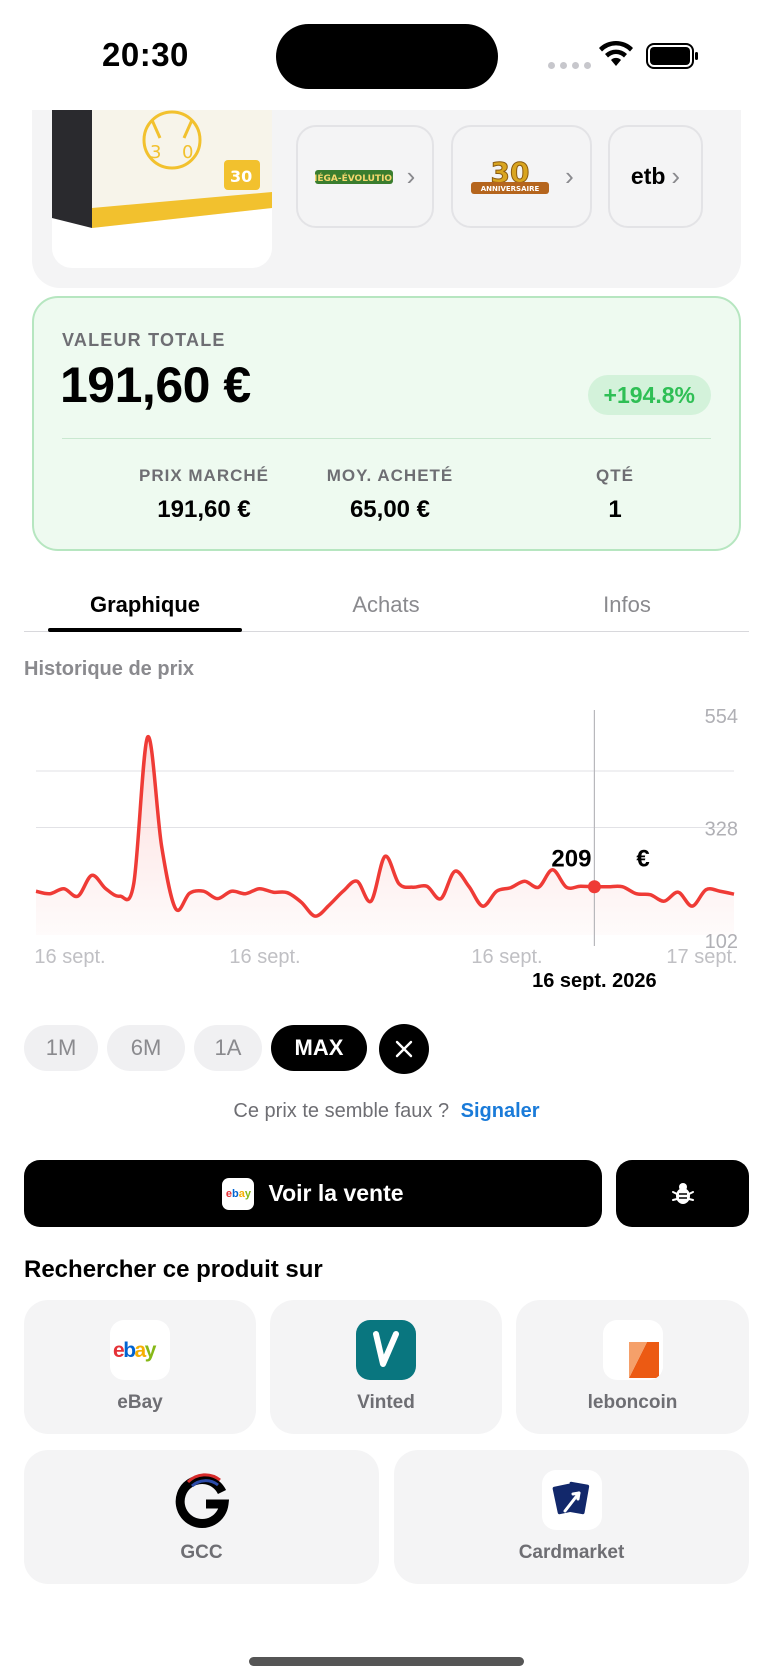 This screenshot has height=1680, width=773. Describe the element at coordinates (145, 605) in the screenshot. I see `tab-graphique: Graphique` at that location.